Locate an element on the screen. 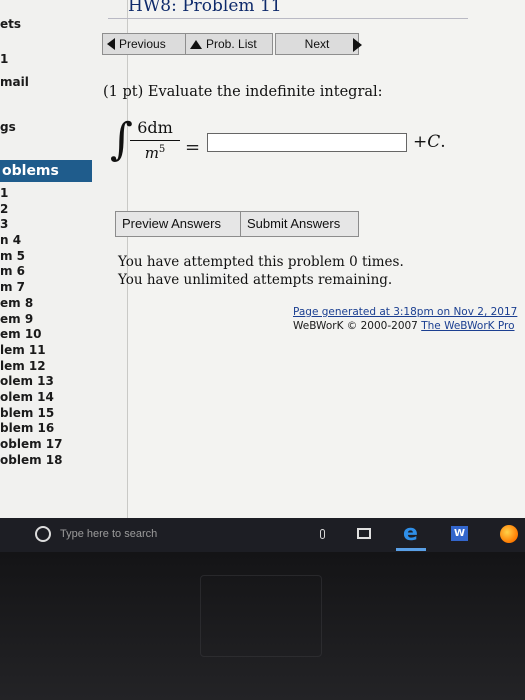  footer-copyright-row: WeBWorK © 2000-2007 The WeBWorK Pro is located at coordinates (405, 326).